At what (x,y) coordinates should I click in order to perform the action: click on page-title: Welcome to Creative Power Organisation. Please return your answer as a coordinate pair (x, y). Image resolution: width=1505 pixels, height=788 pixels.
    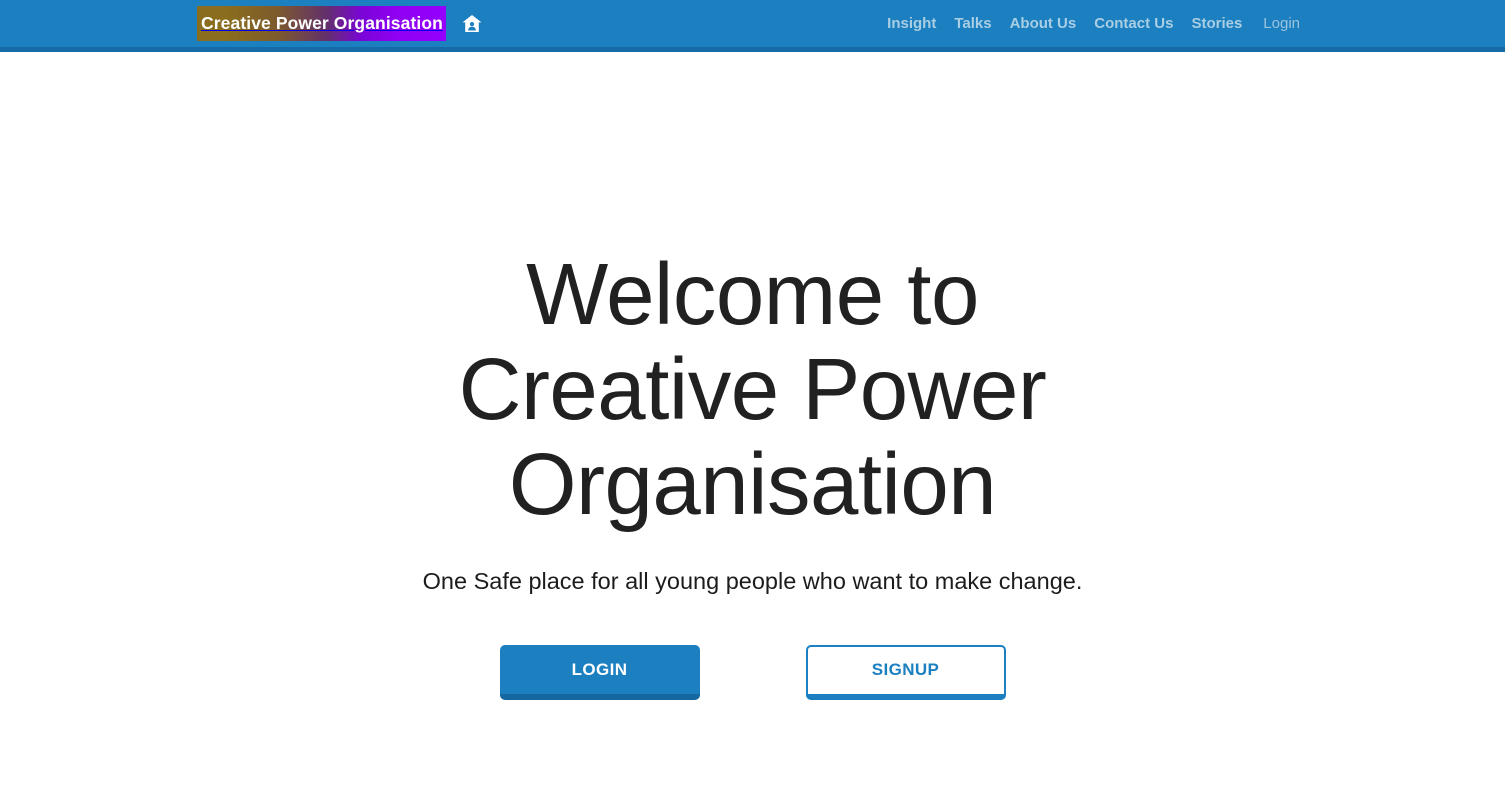
    Looking at the image, I should click on (752, 389).